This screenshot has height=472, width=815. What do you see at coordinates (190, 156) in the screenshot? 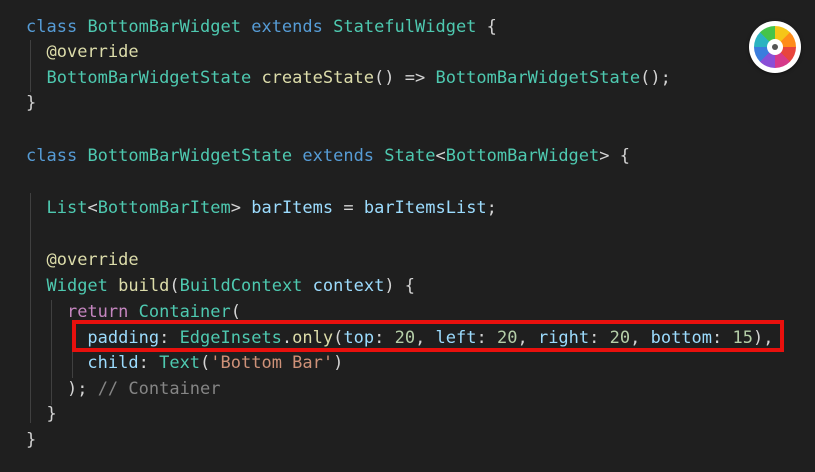
I see `class-name: BottomBarWidgetState` at bounding box center [190, 156].